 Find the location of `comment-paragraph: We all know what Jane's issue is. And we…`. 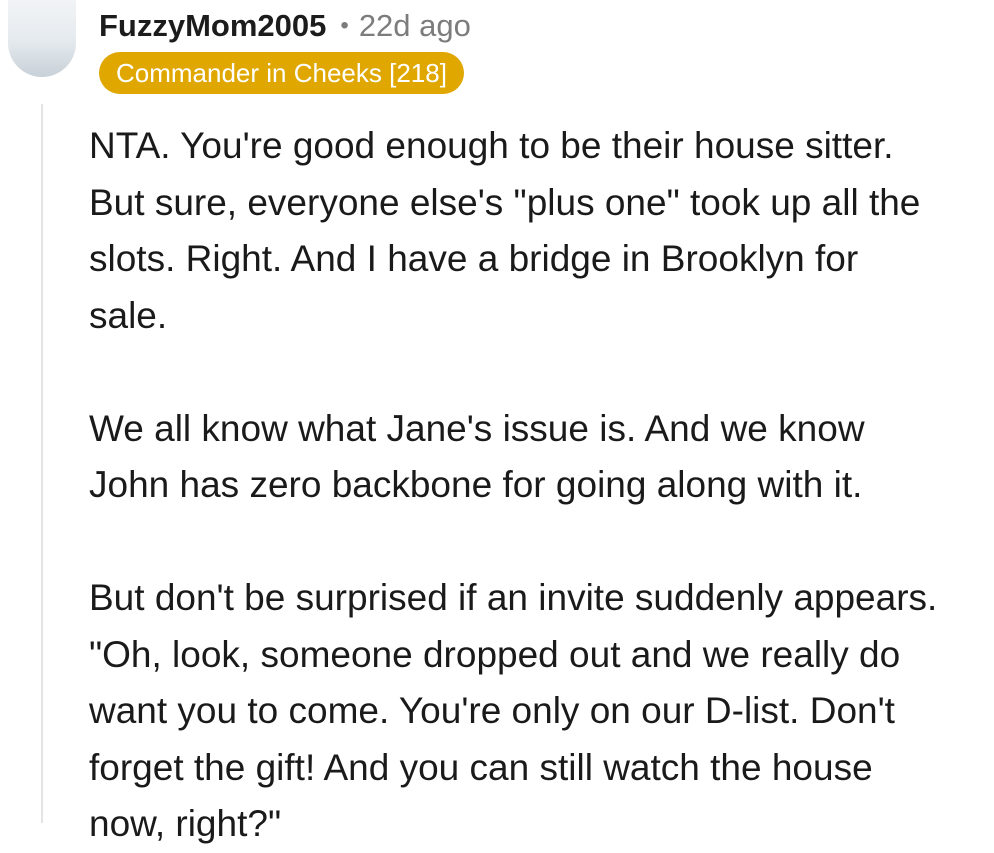

comment-paragraph: We all know what Jane's issue is. And we… is located at coordinates (477, 456).